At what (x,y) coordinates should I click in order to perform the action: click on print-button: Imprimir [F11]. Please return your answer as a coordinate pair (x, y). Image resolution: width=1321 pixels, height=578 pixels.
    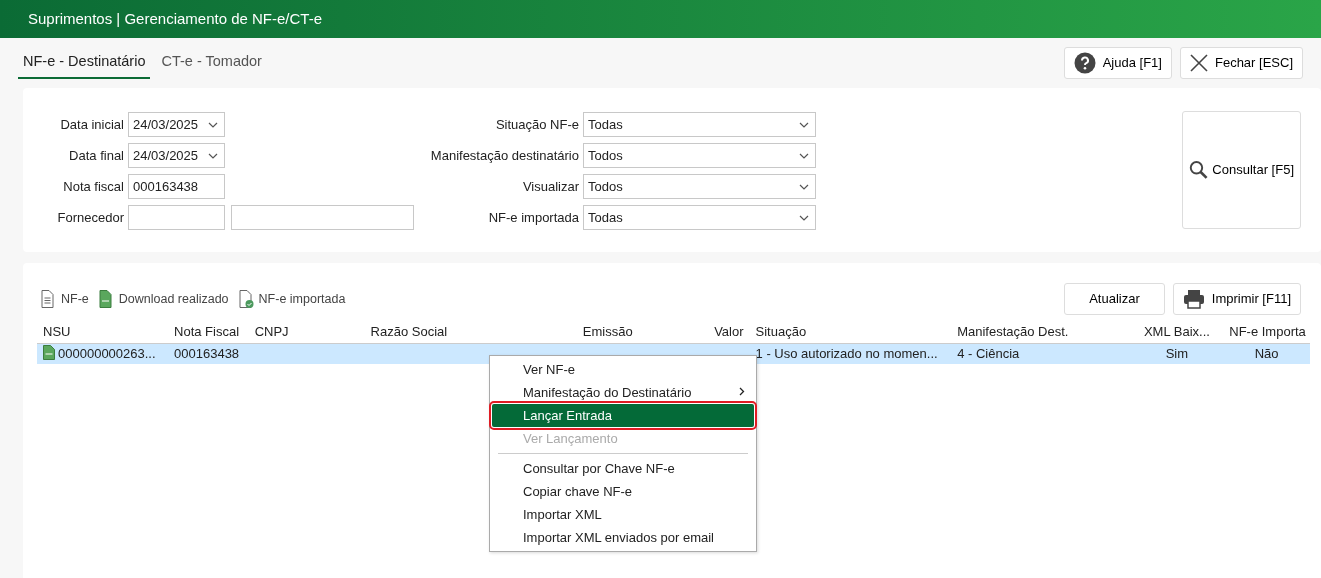
    Looking at the image, I should click on (1236, 299).